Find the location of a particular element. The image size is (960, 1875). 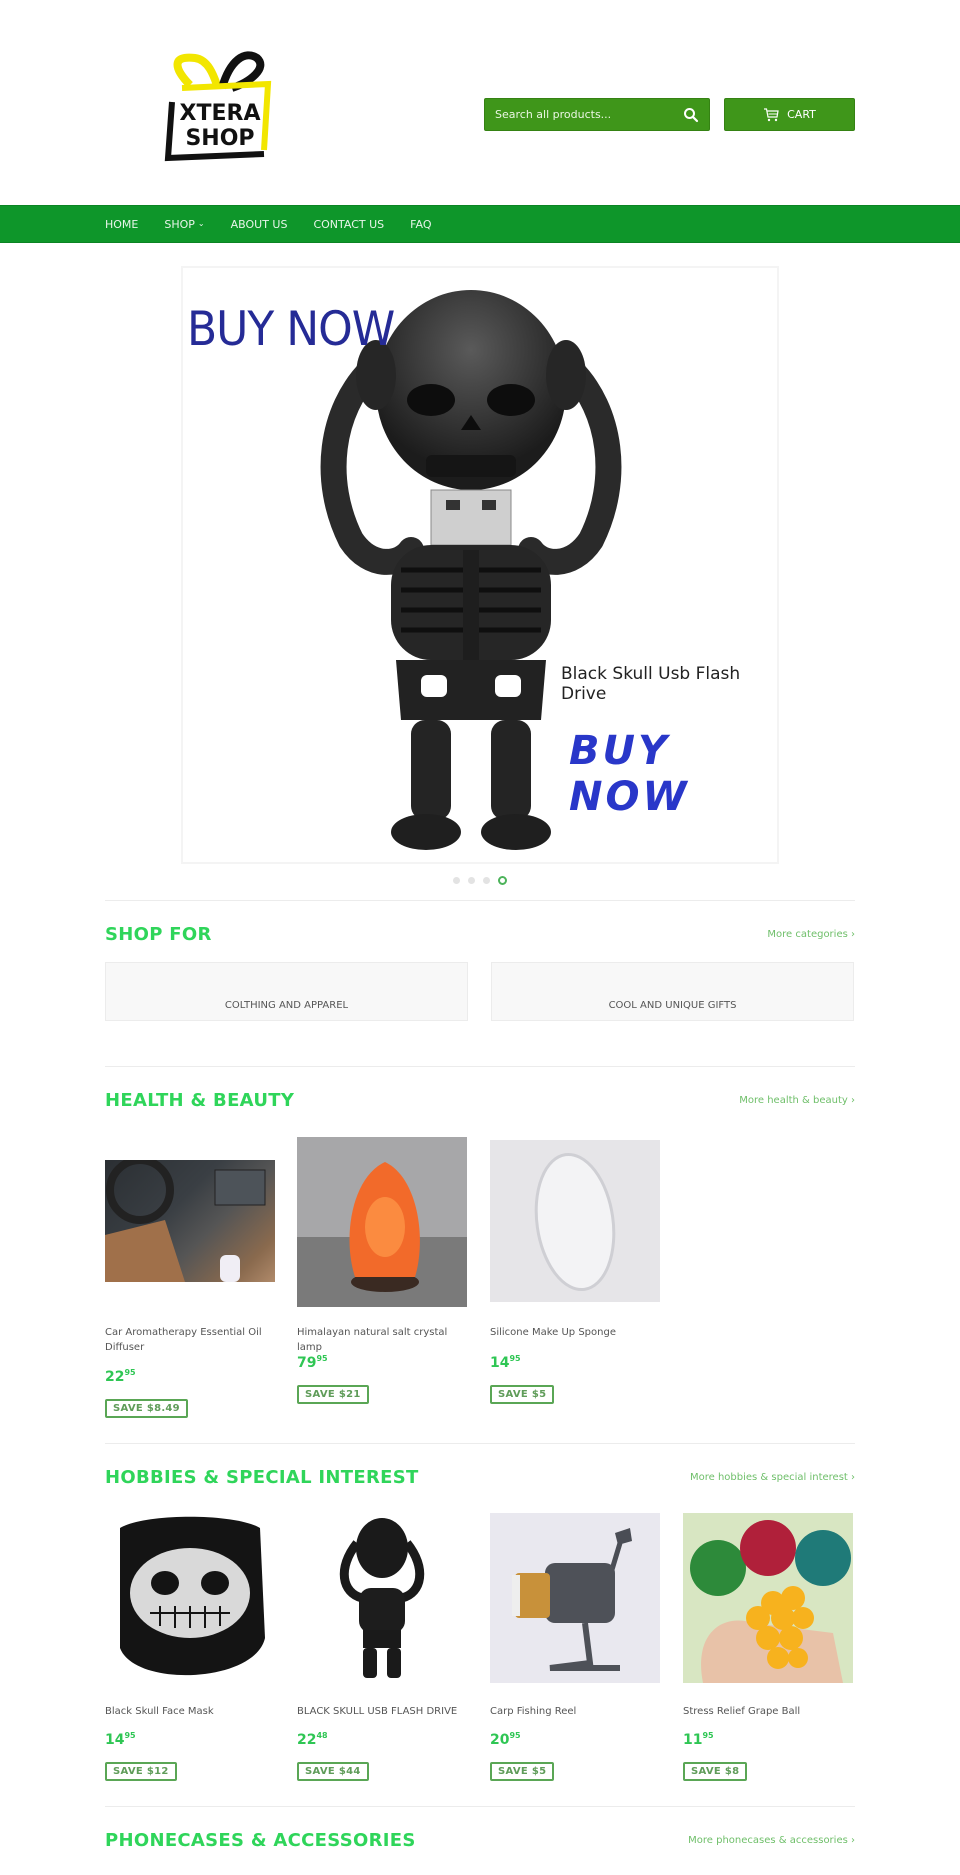

product-card: Carp Fishing Reel 2095 SAVE $5 is located at coordinates (576, 1648).